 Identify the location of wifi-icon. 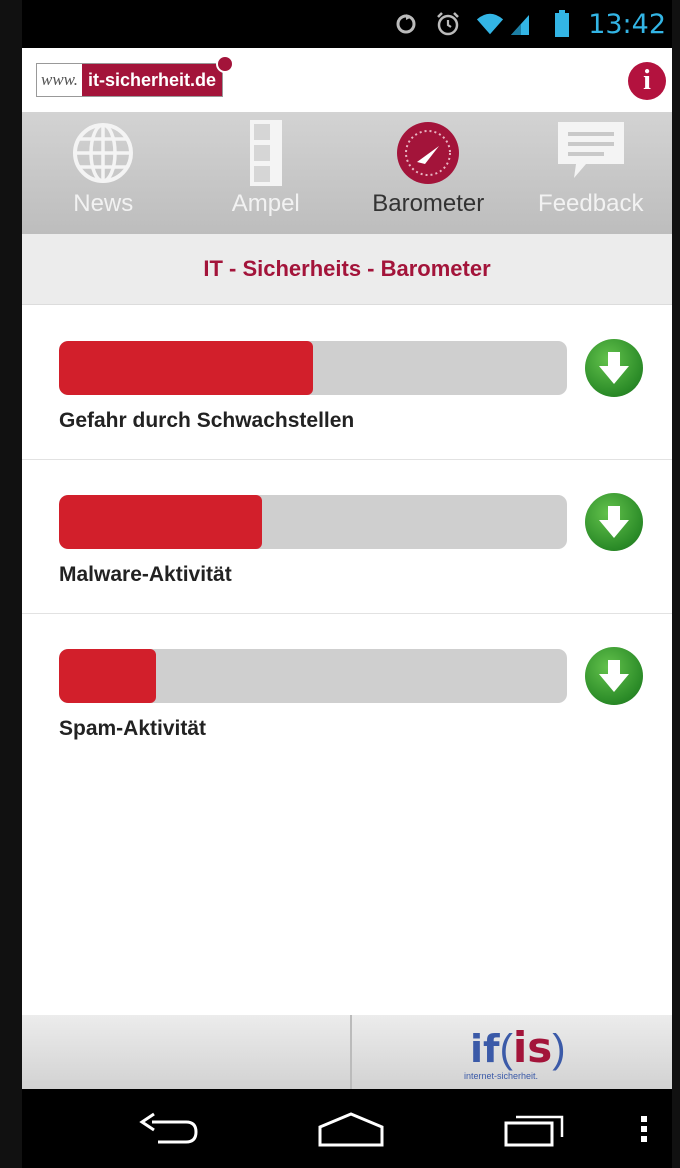
(490, 24).